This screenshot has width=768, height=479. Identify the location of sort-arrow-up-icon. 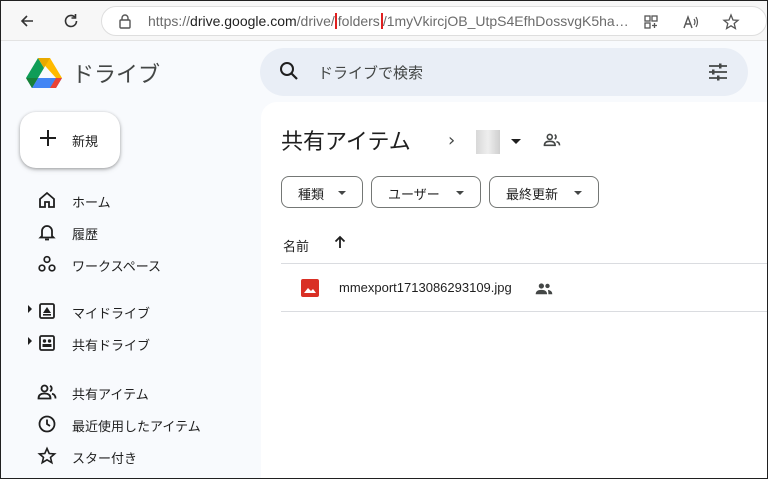
(340, 244).